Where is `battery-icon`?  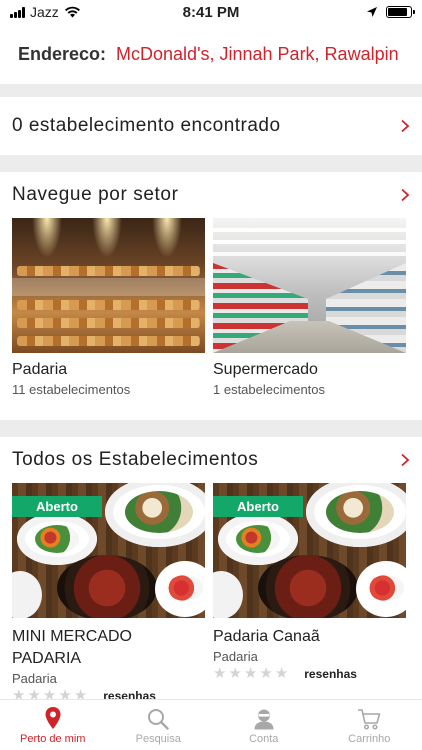
battery-icon is located at coordinates (400, 12).